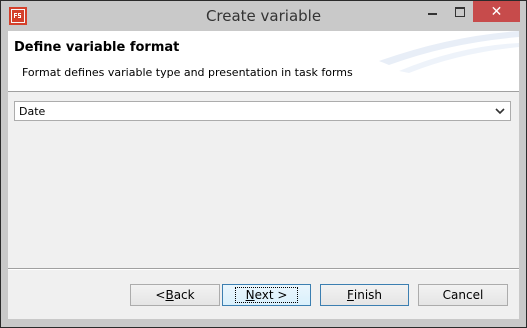 The height and width of the screenshot is (328, 527). I want to click on close-icon: ✕, so click(496, 11).